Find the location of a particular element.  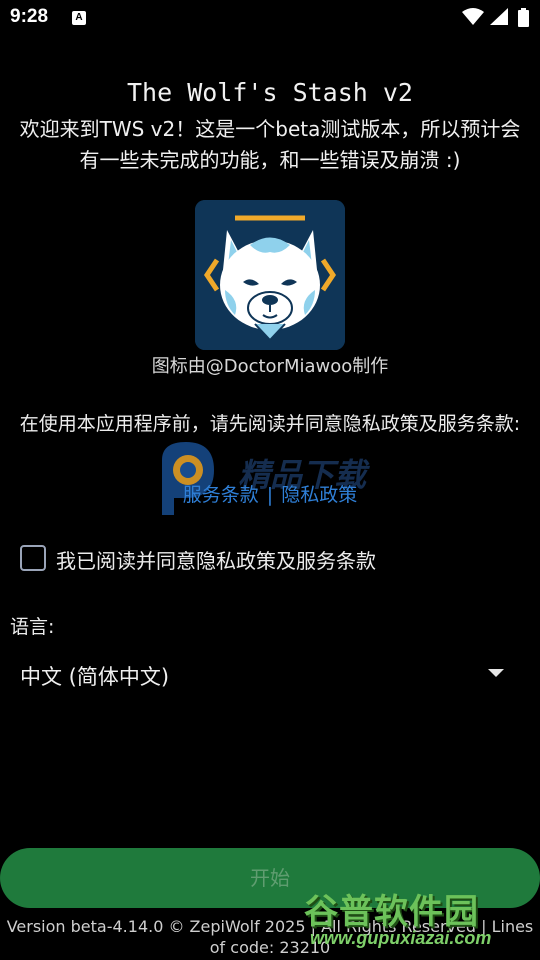

notification-icon: A is located at coordinates (79, 18).